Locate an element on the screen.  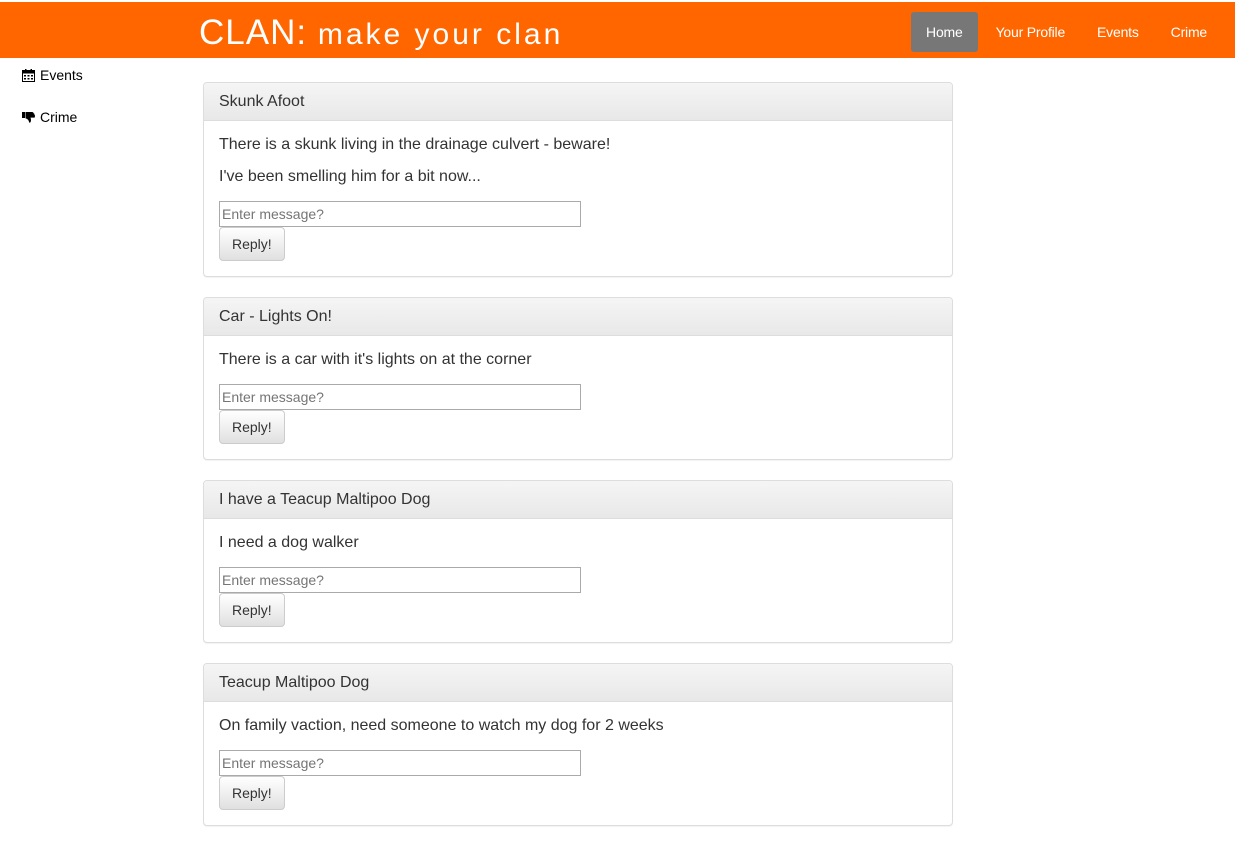
thumbs-down-icon is located at coordinates (29, 117).